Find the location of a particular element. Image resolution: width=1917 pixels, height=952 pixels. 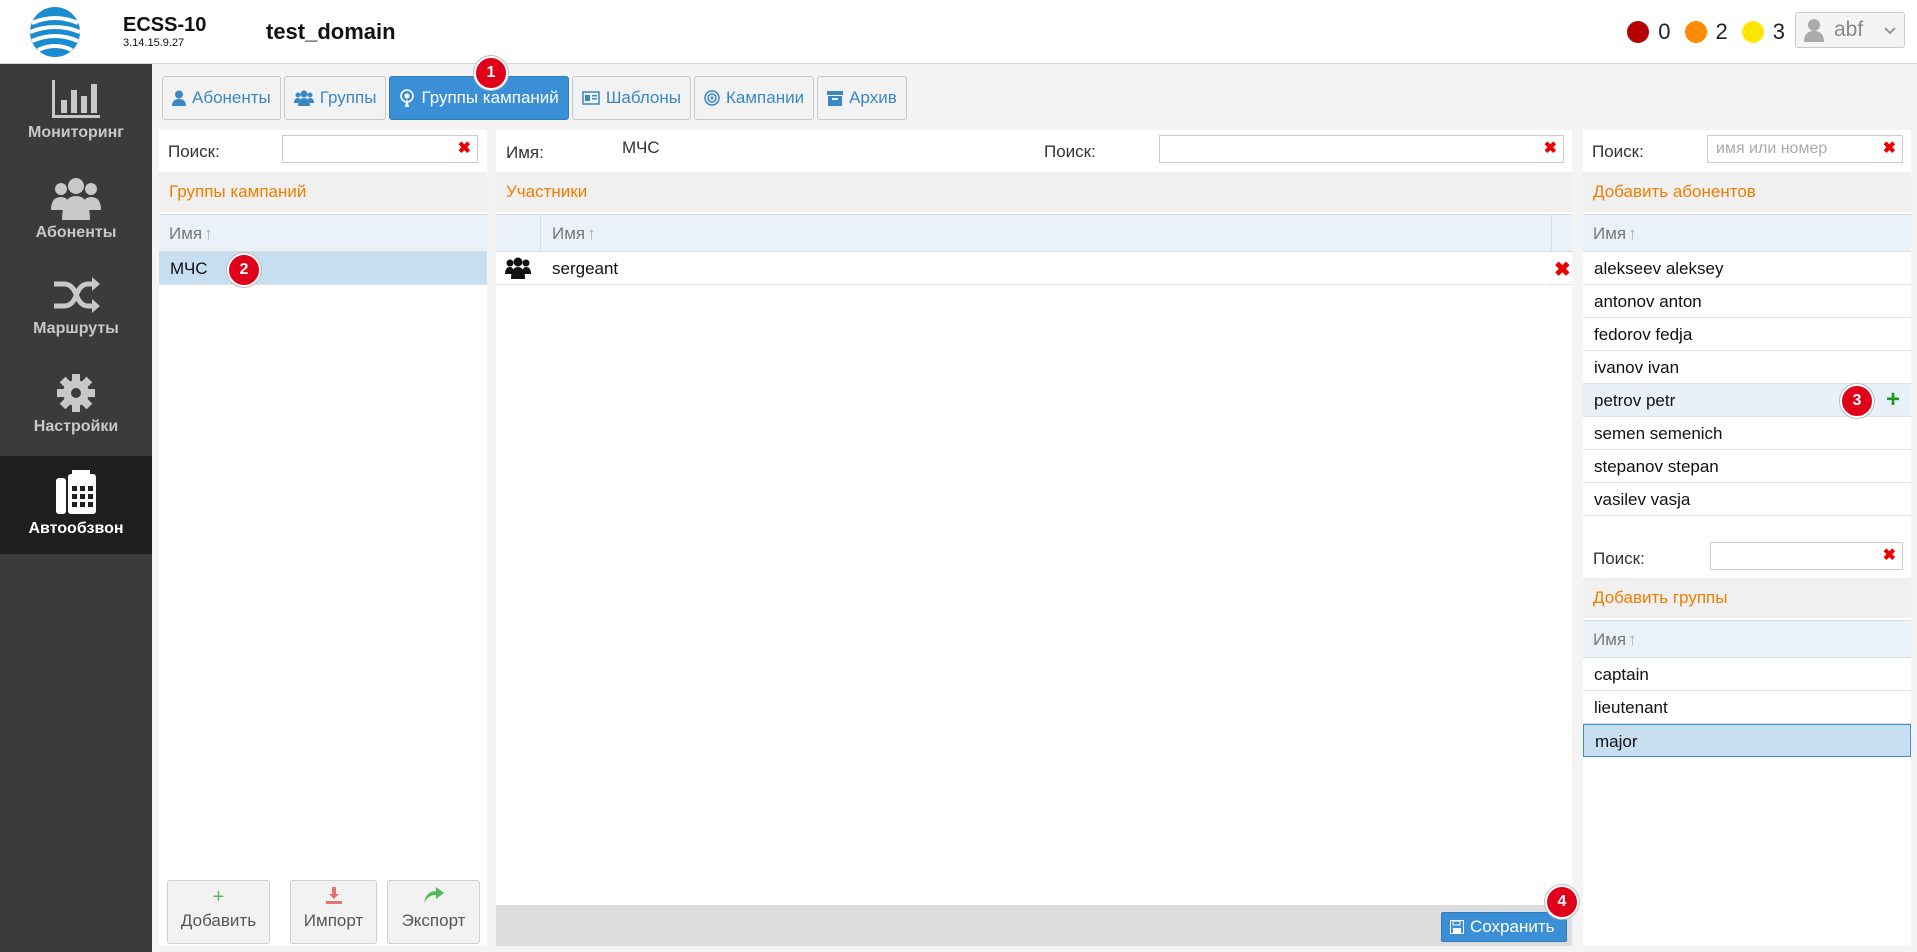

tab-archive: Архив is located at coordinates (862, 98).